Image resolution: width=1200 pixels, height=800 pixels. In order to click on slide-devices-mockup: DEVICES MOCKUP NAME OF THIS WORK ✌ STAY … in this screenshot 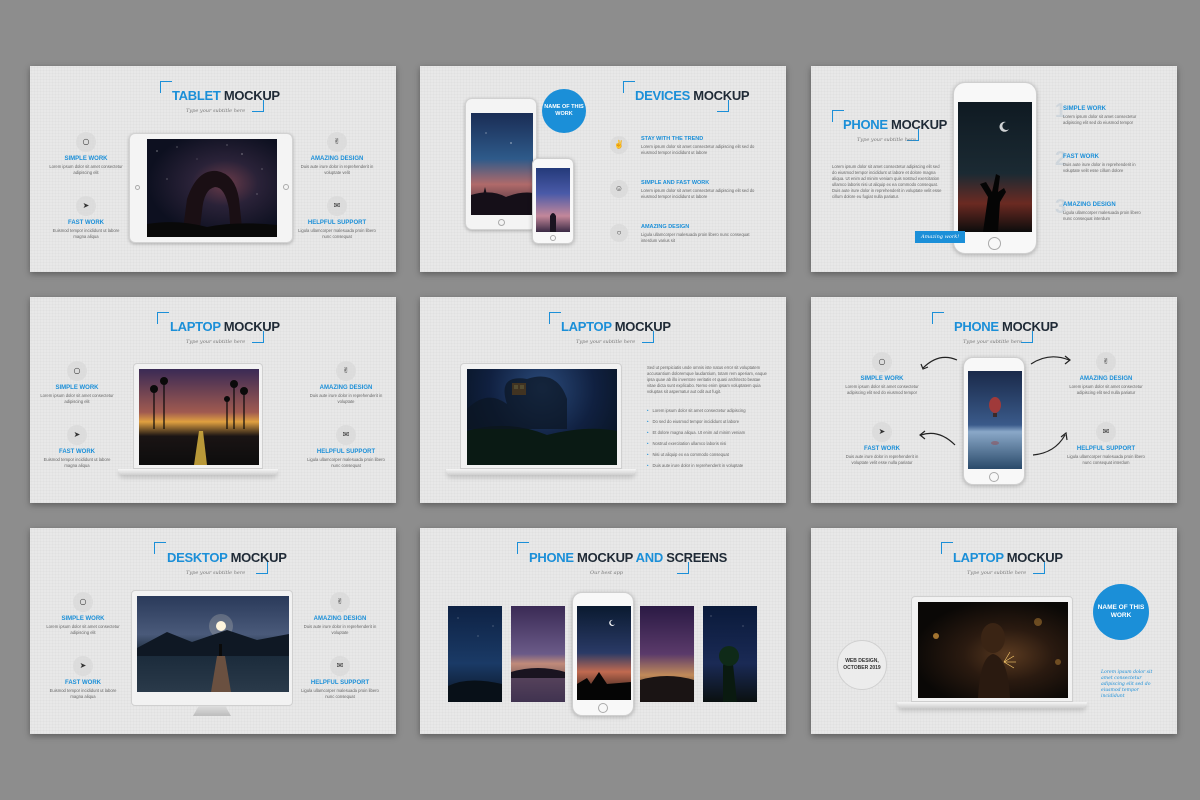, I will do `click(603, 169)`.